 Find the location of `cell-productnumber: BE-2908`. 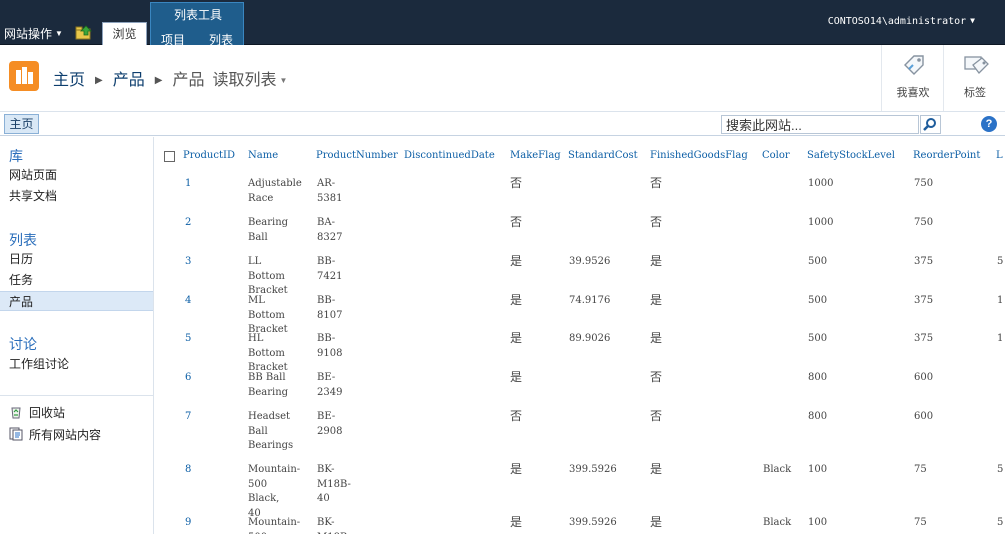

cell-productnumber: BE-2908 is located at coordinates (330, 424).